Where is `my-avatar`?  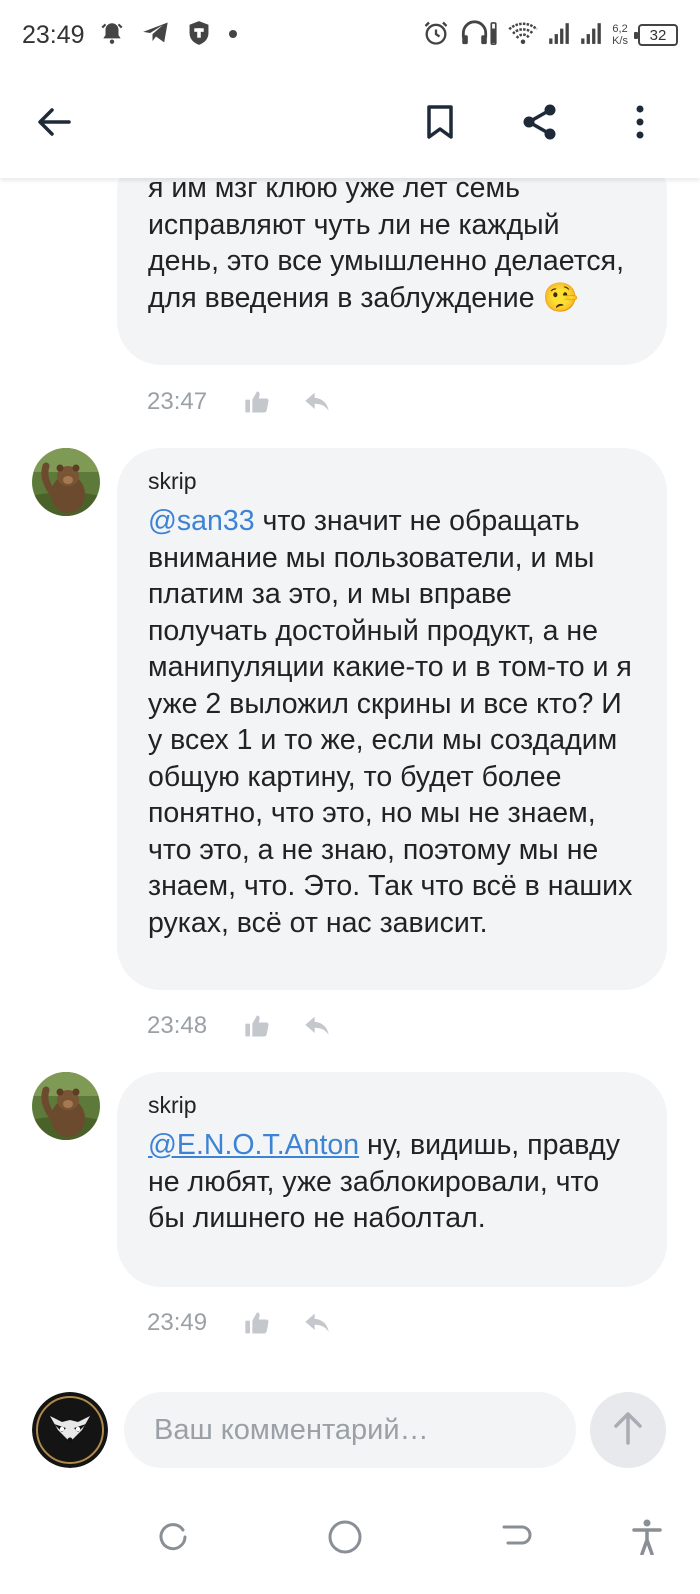
my-avatar is located at coordinates (70, 1430).